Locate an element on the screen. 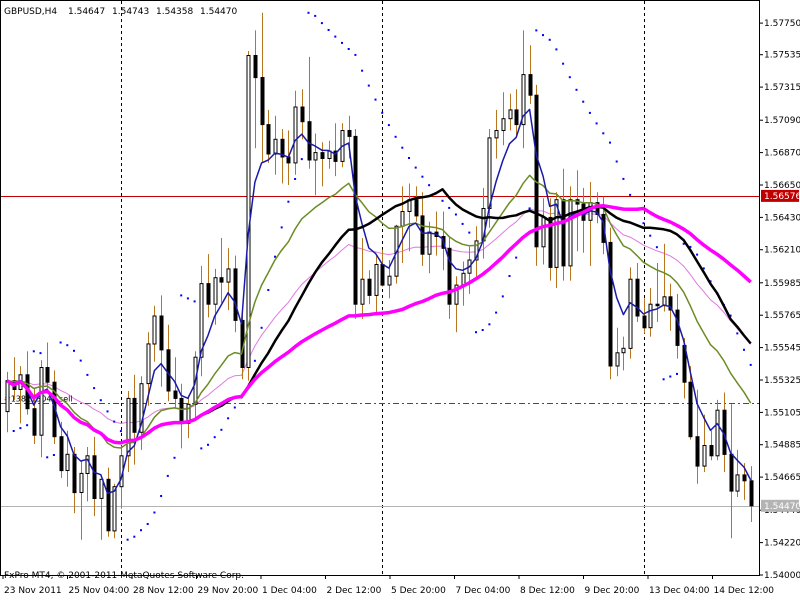  x-tick-label: 14 Dec 12:00 is located at coordinates (744, 591).